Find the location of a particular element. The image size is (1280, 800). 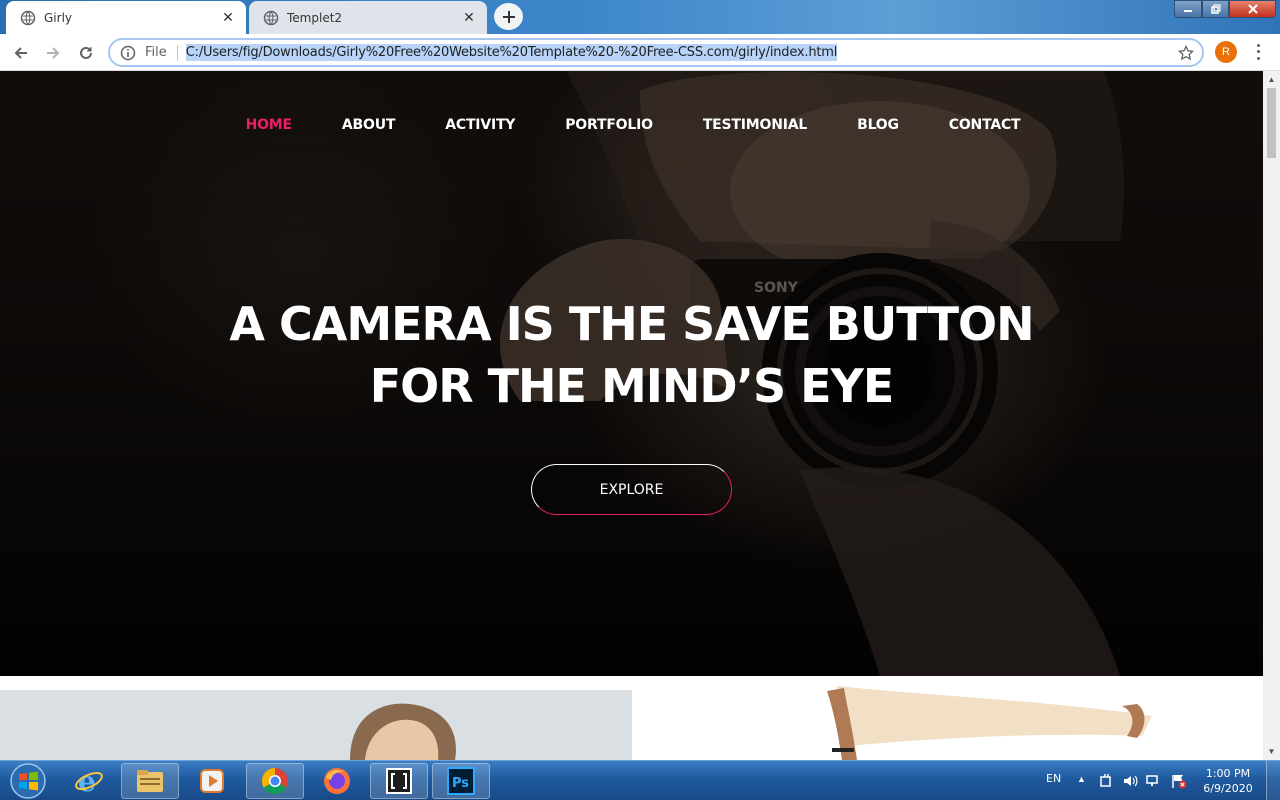

action-center-icon is located at coordinates (1106, 781).